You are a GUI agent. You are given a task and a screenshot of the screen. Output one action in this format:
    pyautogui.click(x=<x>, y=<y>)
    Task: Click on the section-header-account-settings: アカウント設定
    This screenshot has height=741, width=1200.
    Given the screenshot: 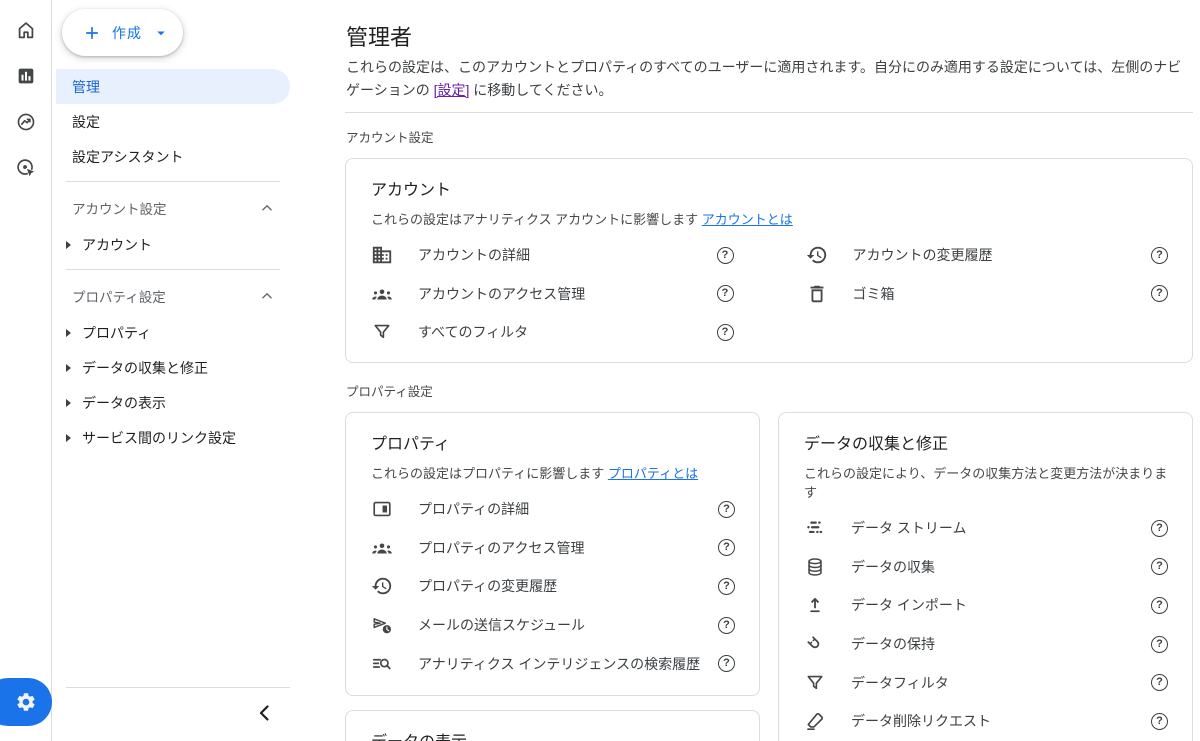 What is the action you would take?
    pyautogui.click(x=173, y=208)
    